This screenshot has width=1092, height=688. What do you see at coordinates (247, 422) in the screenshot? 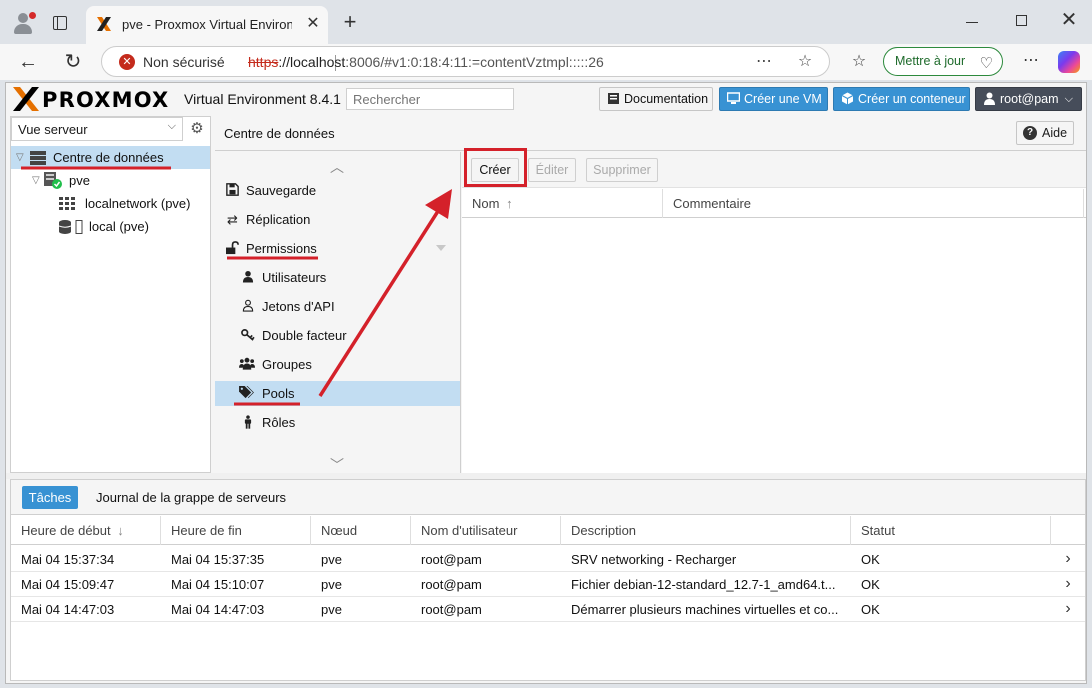
I see `male-icon` at bounding box center [247, 422].